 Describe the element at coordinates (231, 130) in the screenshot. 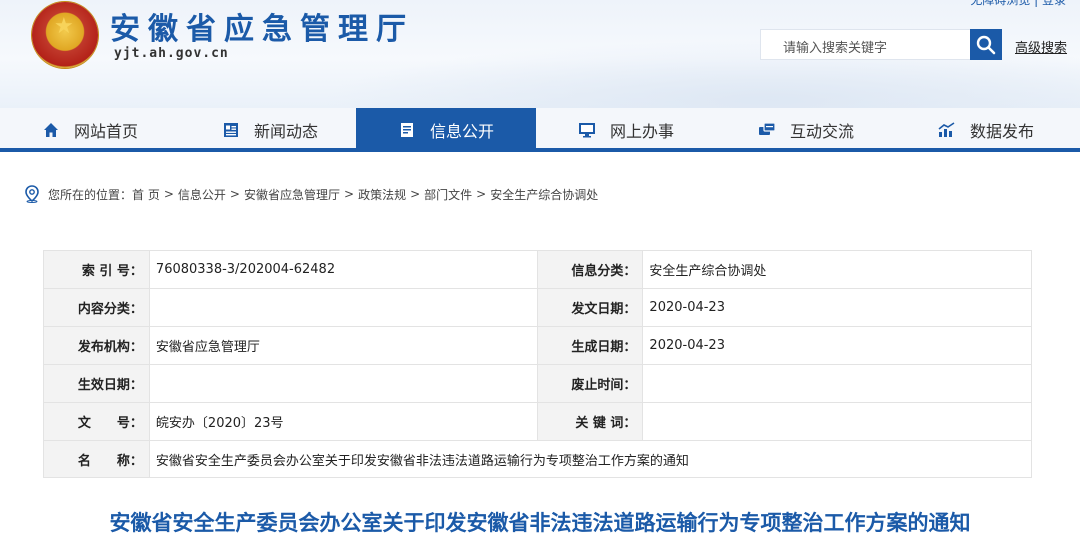

I see `news-icon` at that location.